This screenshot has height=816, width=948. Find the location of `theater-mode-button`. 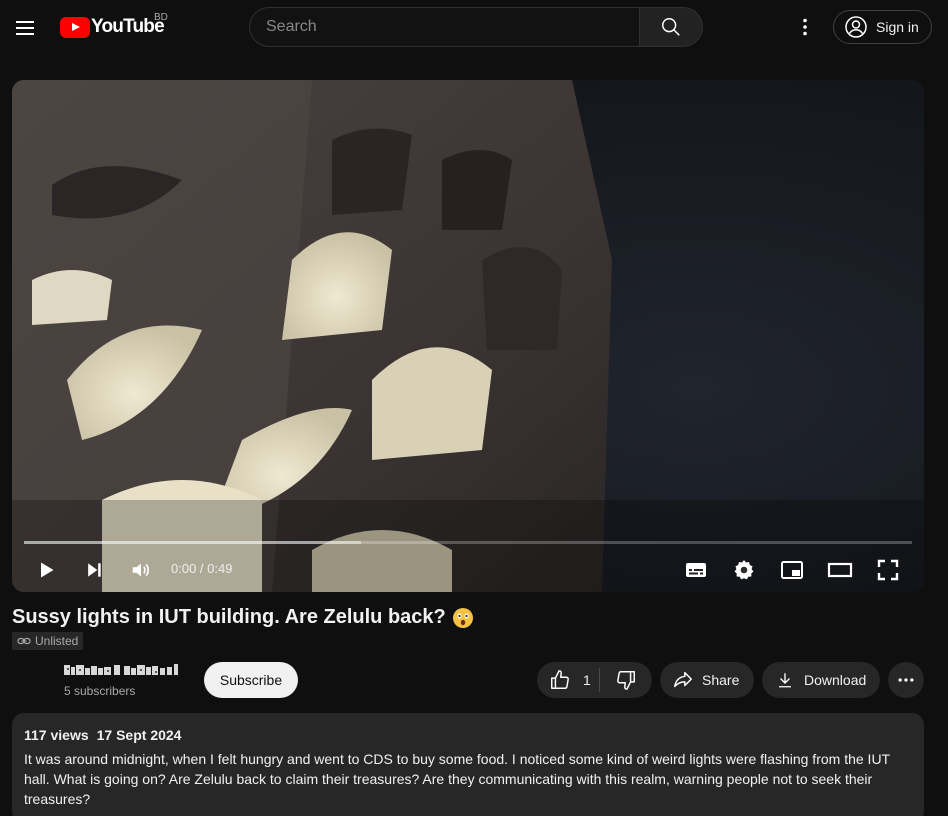

theater-mode-button is located at coordinates (840, 570).